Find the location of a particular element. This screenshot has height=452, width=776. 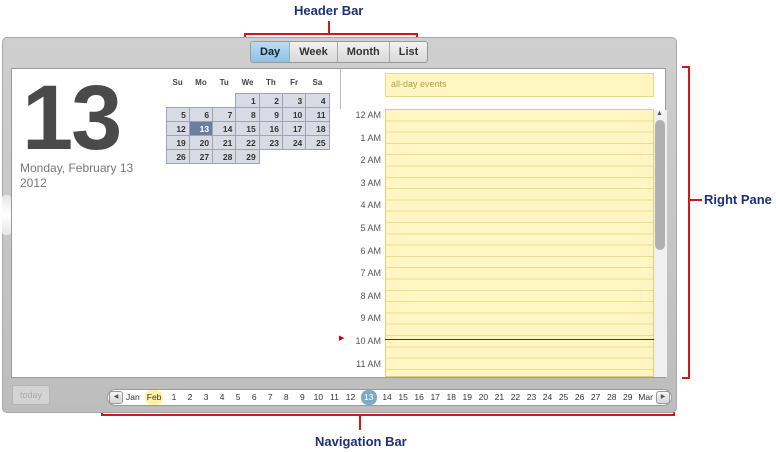

weekday-header: Tu is located at coordinates (224, 82).